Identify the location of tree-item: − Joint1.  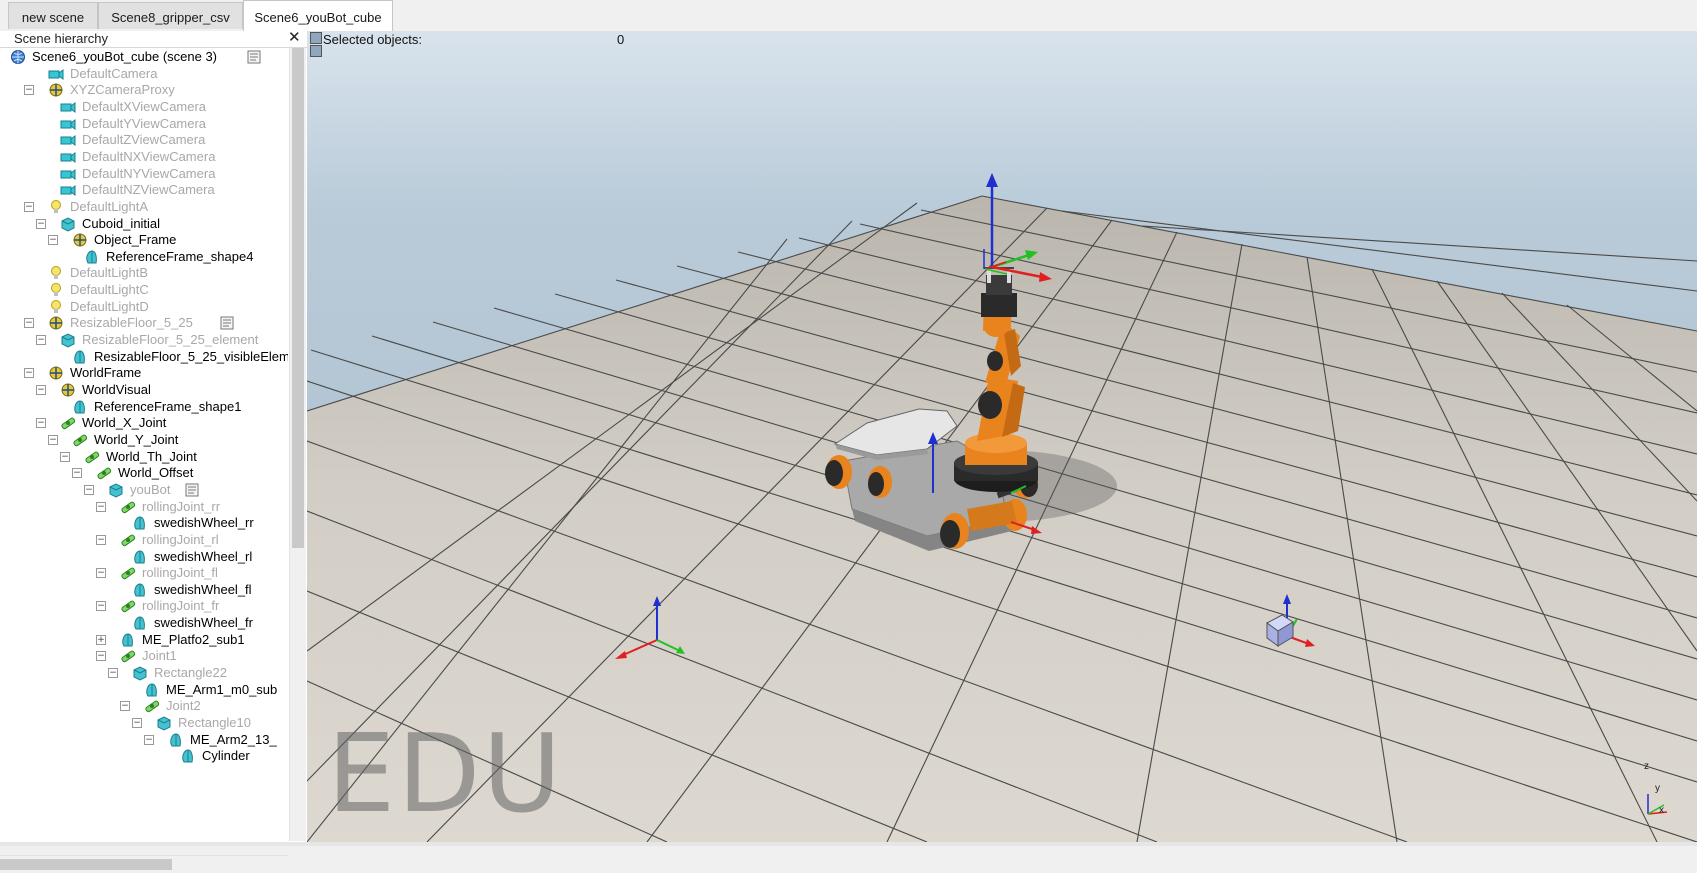
(144, 656).